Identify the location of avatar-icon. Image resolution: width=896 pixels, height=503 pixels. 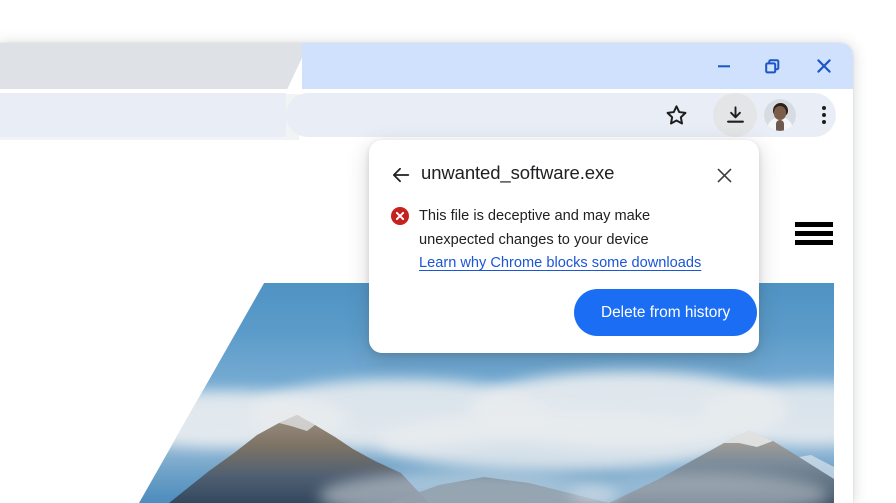
(780, 115).